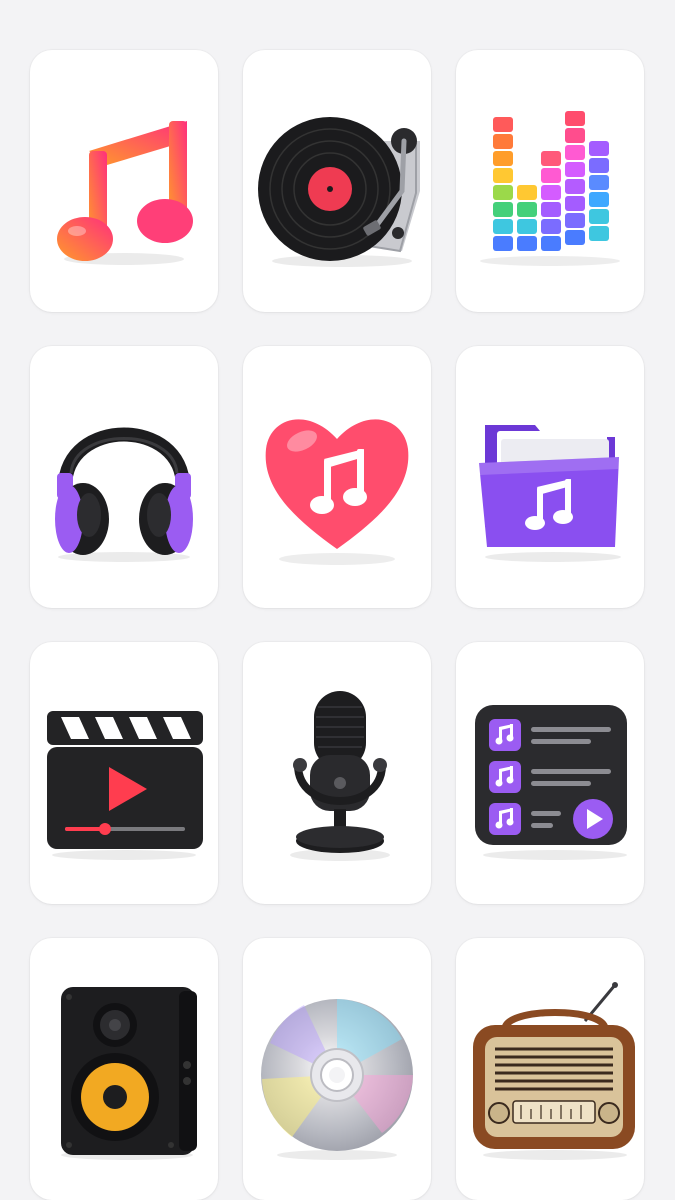 Image resolution: width=675 pixels, height=1200 pixels. Describe the element at coordinates (125, 785) in the screenshot. I see `video-clapperboard-icon` at that location.